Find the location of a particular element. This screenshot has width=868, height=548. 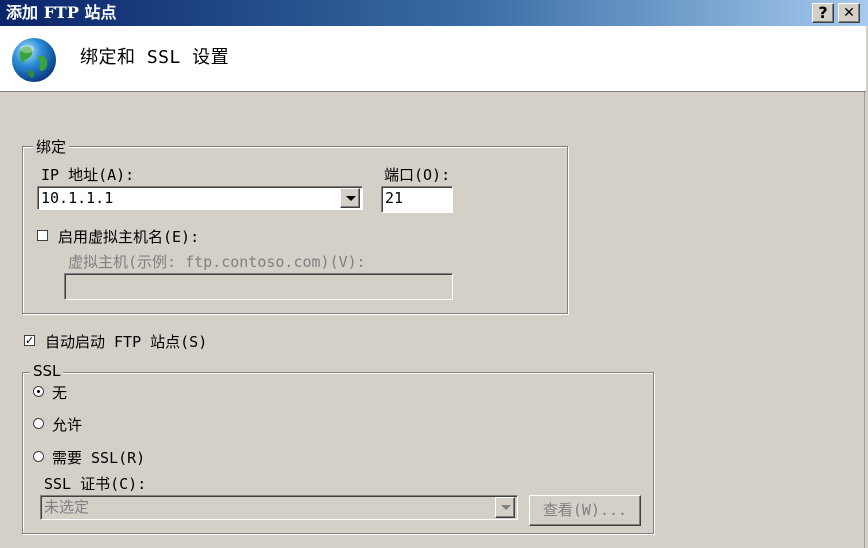

help-icon: ? is located at coordinates (823, 12).